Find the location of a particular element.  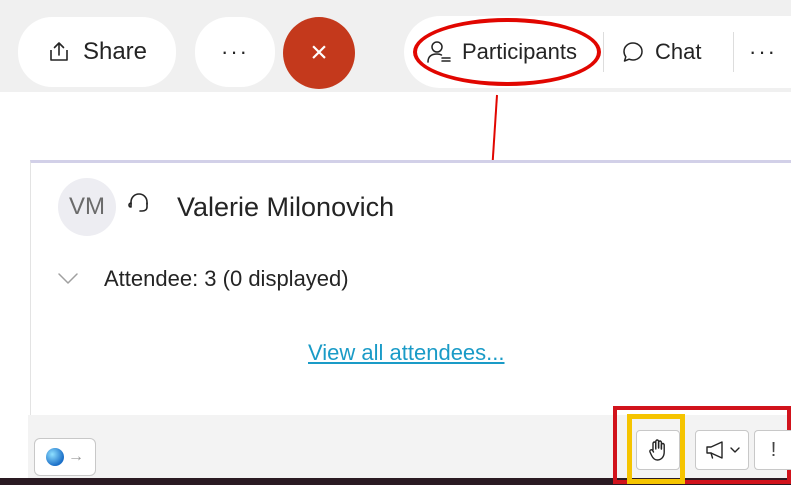

highlight-box-yellow-annotation is located at coordinates (656, 449).